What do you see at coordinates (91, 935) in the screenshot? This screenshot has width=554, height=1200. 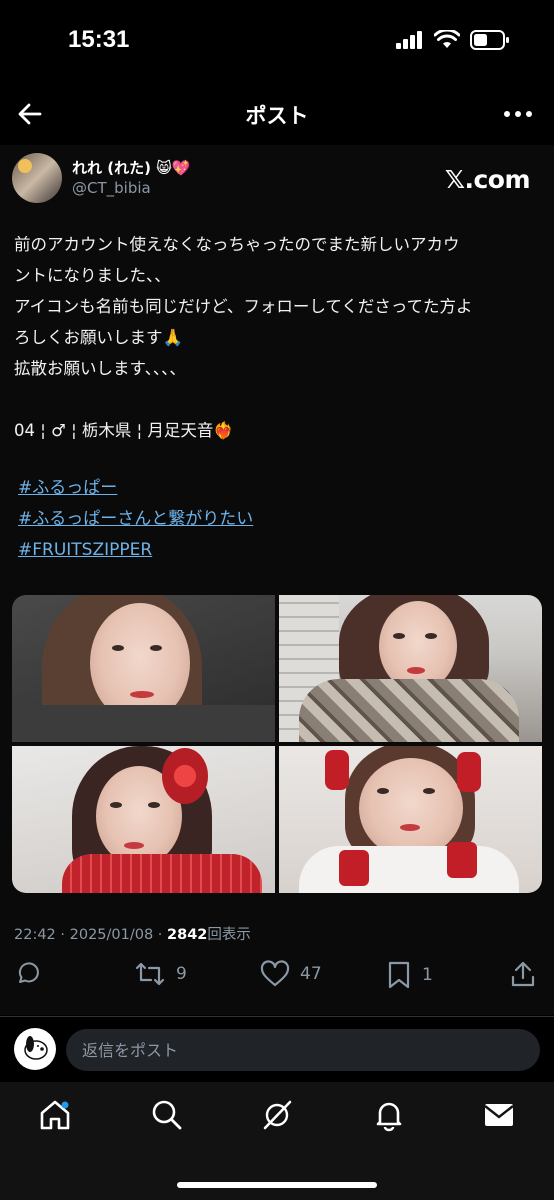 I see `post-timestamp: 22:42 · 2025/01/08 ·` at bounding box center [91, 935].